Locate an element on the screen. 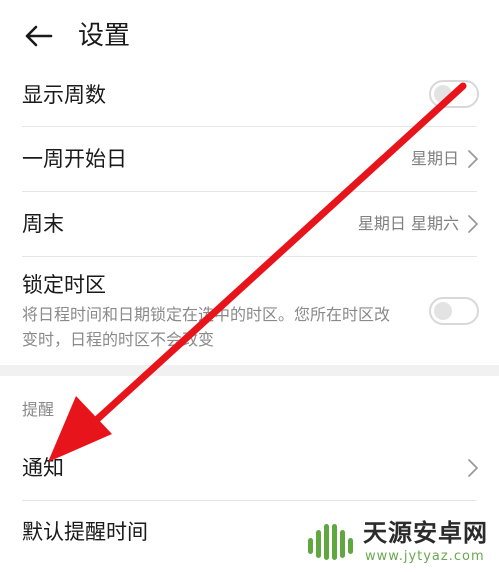 This screenshot has width=499, height=572. section-title-reminder: 提醒 is located at coordinates (38, 409).